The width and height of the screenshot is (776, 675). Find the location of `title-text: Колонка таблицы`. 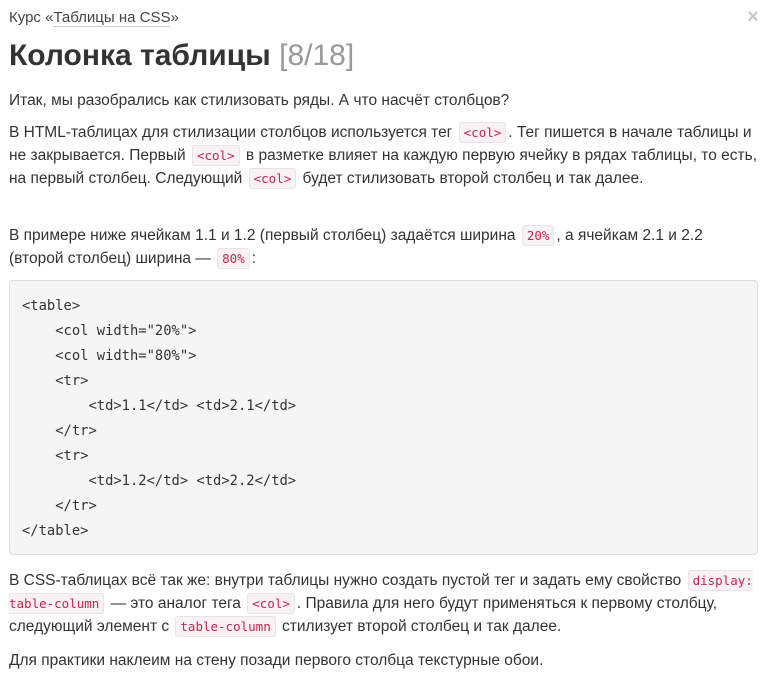

title-text: Колонка таблицы is located at coordinates (140, 55).